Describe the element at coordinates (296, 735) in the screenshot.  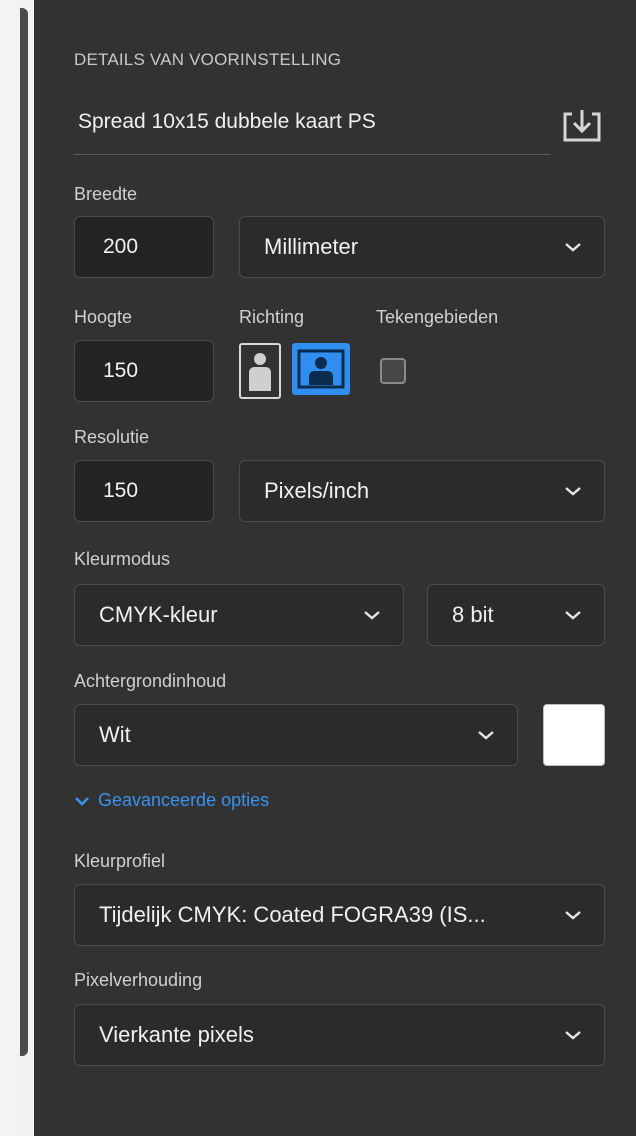
I see `background-contents-select: Wit` at that location.